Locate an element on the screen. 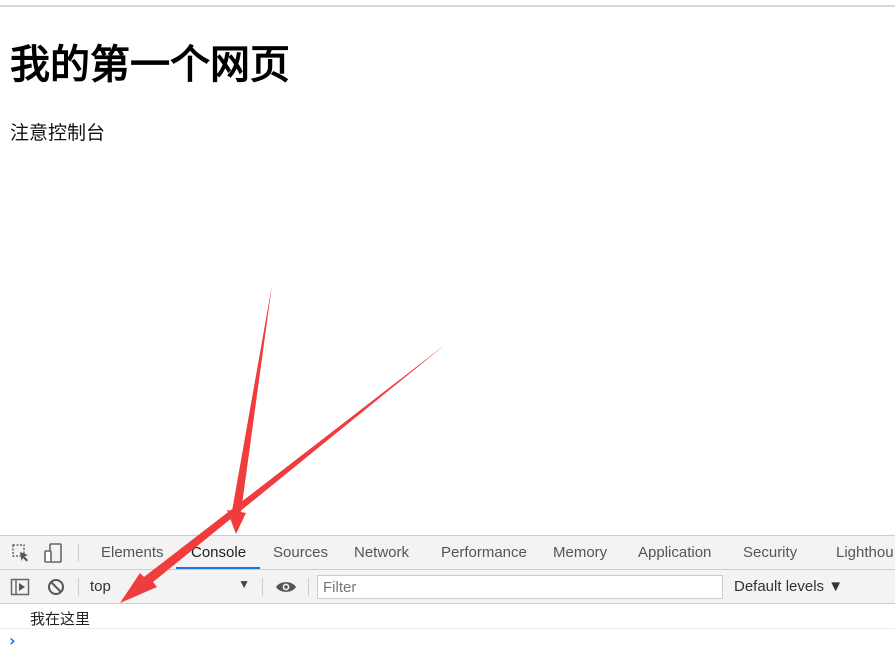 The width and height of the screenshot is (895, 656). tab-lighthouse: Lighthou is located at coordinates (865, 552).